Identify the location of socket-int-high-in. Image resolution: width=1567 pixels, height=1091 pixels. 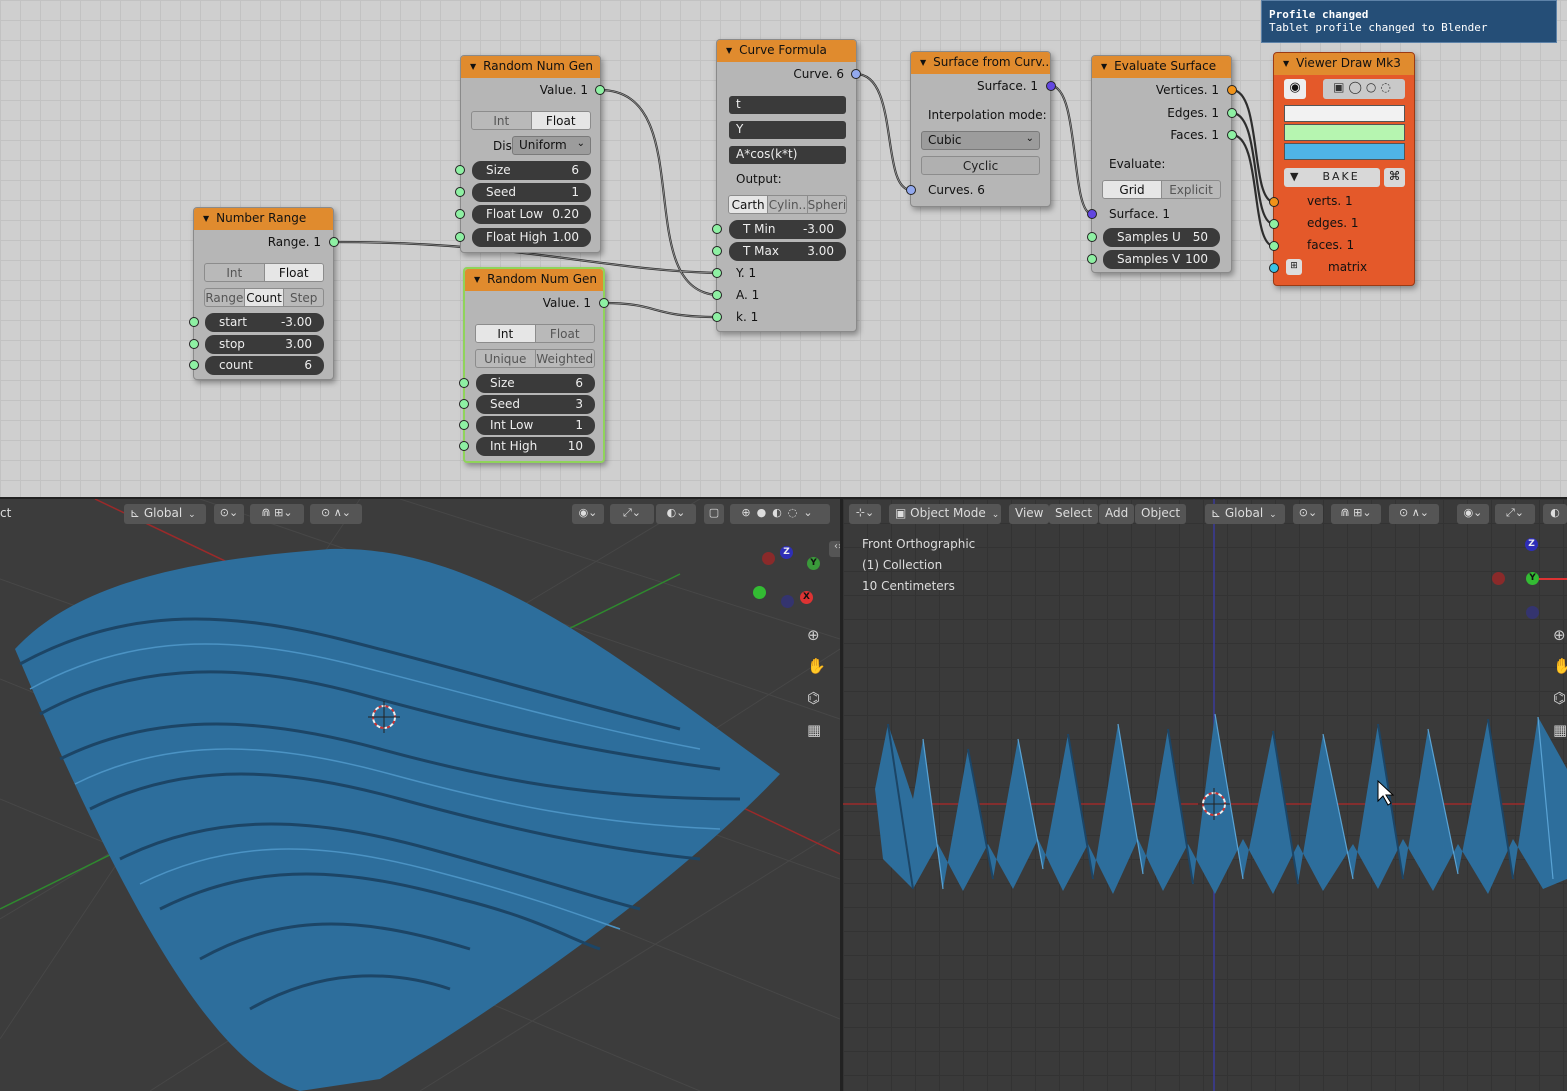
(464, 446).